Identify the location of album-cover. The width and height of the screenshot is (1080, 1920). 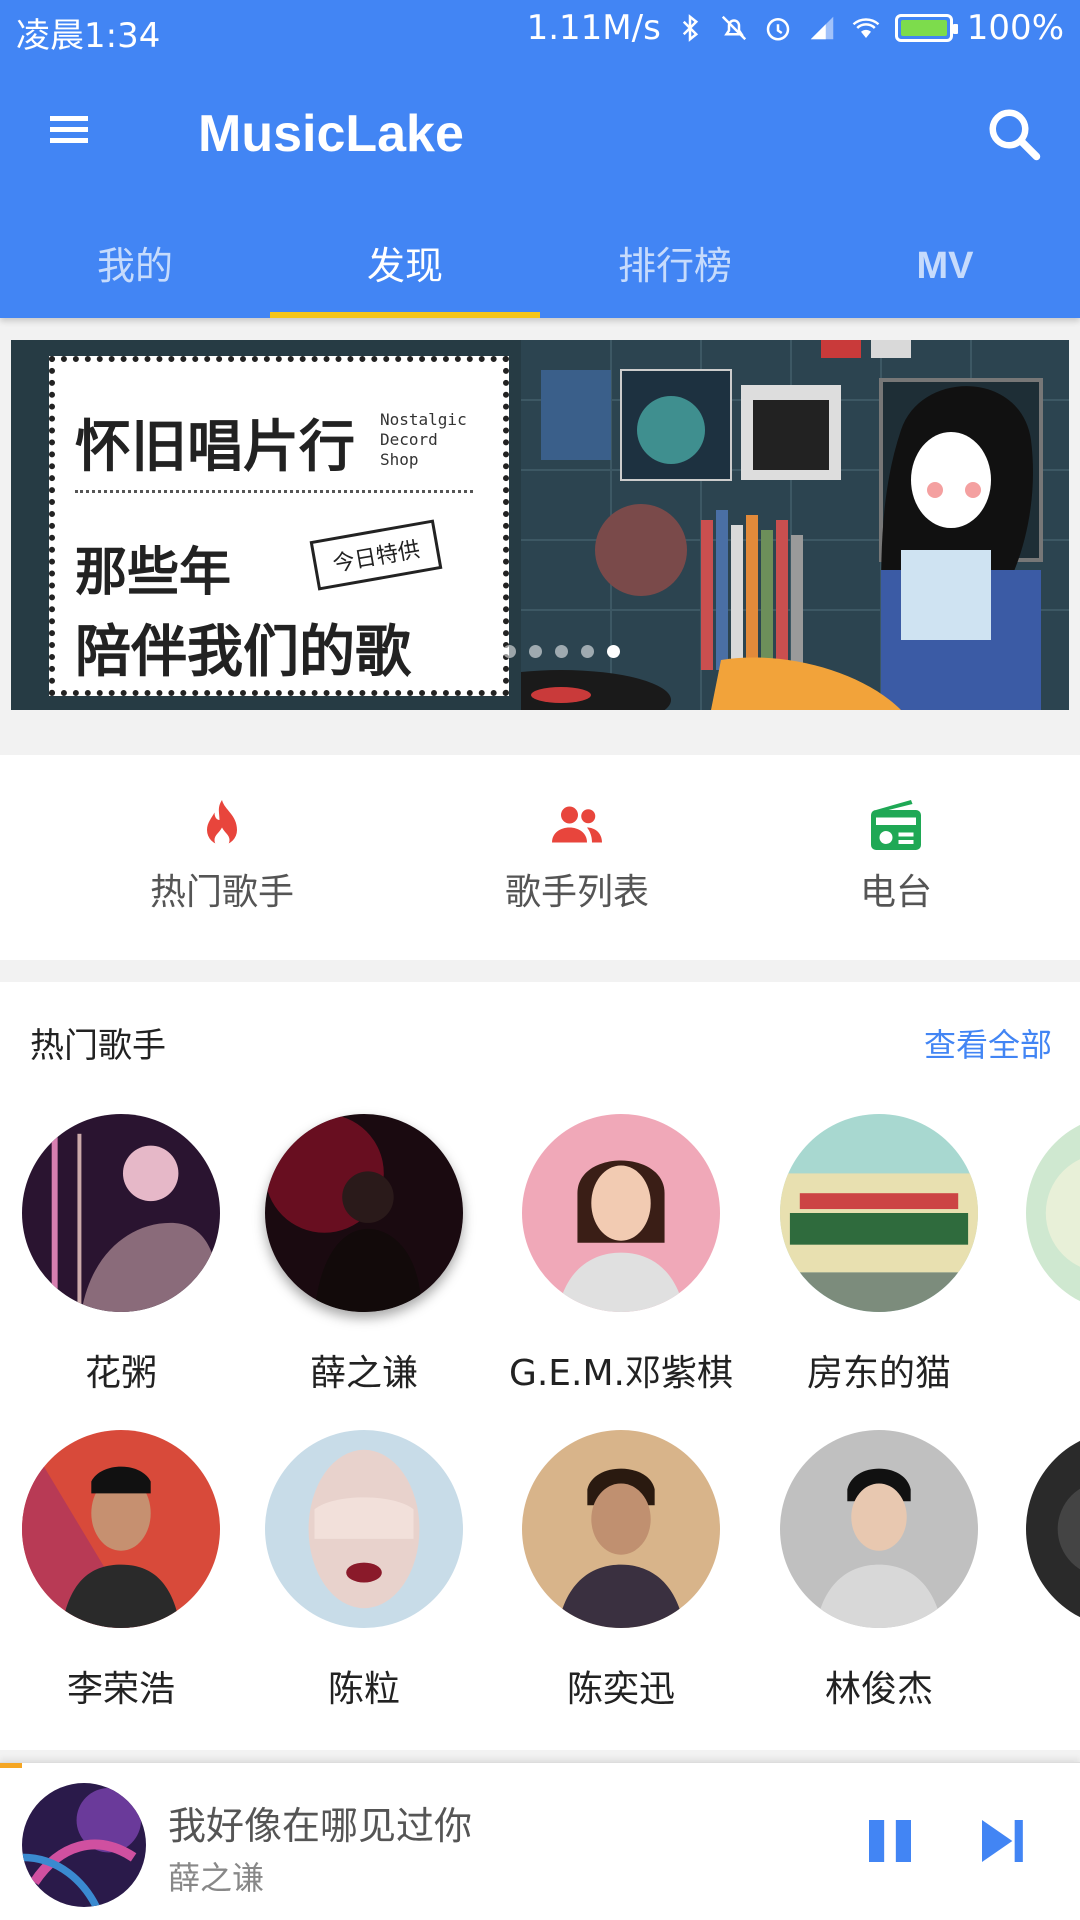
(84, 1845).